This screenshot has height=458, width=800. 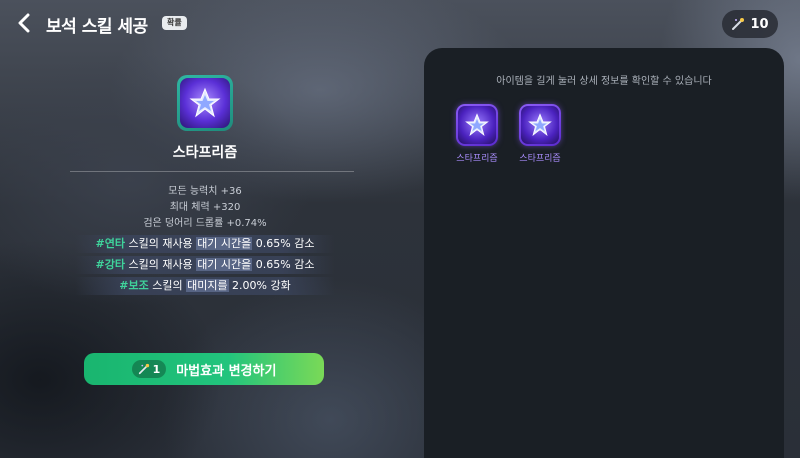 What do you see at coordinates (167, 285) in the screenshot?
I see `bonus-text: 스킬의` at bounding box center [167, 285].